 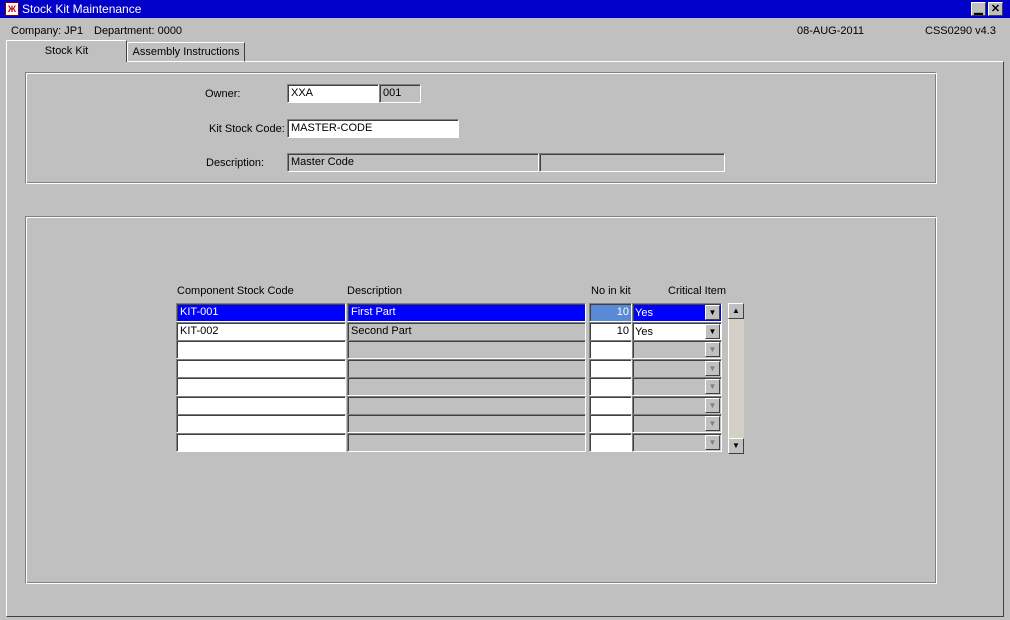 What do you see at coordinates (677, 423) in the screenshot?
I see `row-7-critical-item-dropdown: ▼` at bounding box center [677, 423].